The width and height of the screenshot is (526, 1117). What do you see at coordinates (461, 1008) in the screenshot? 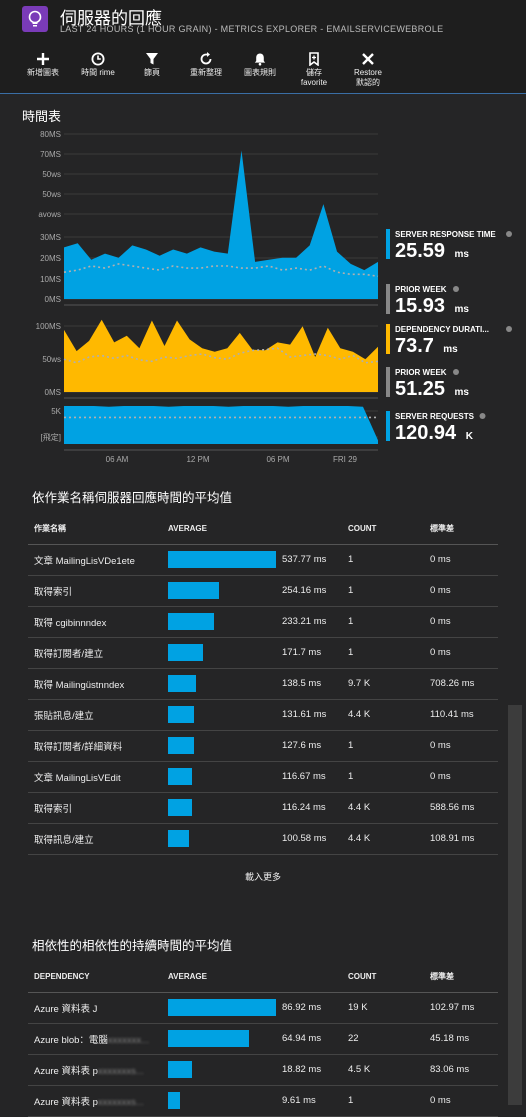
I see `row-std: 102.97 ms` at bounding box center [461, 1008].